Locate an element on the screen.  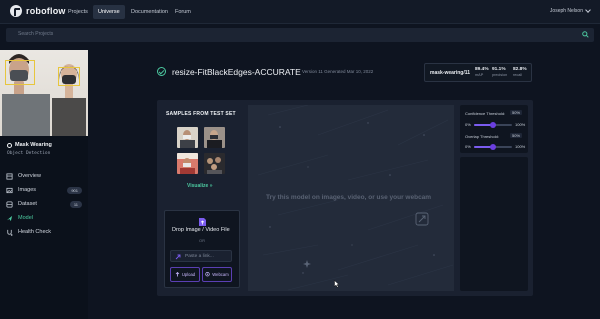
chevron-down-icon is located at coordinates (588, 10).